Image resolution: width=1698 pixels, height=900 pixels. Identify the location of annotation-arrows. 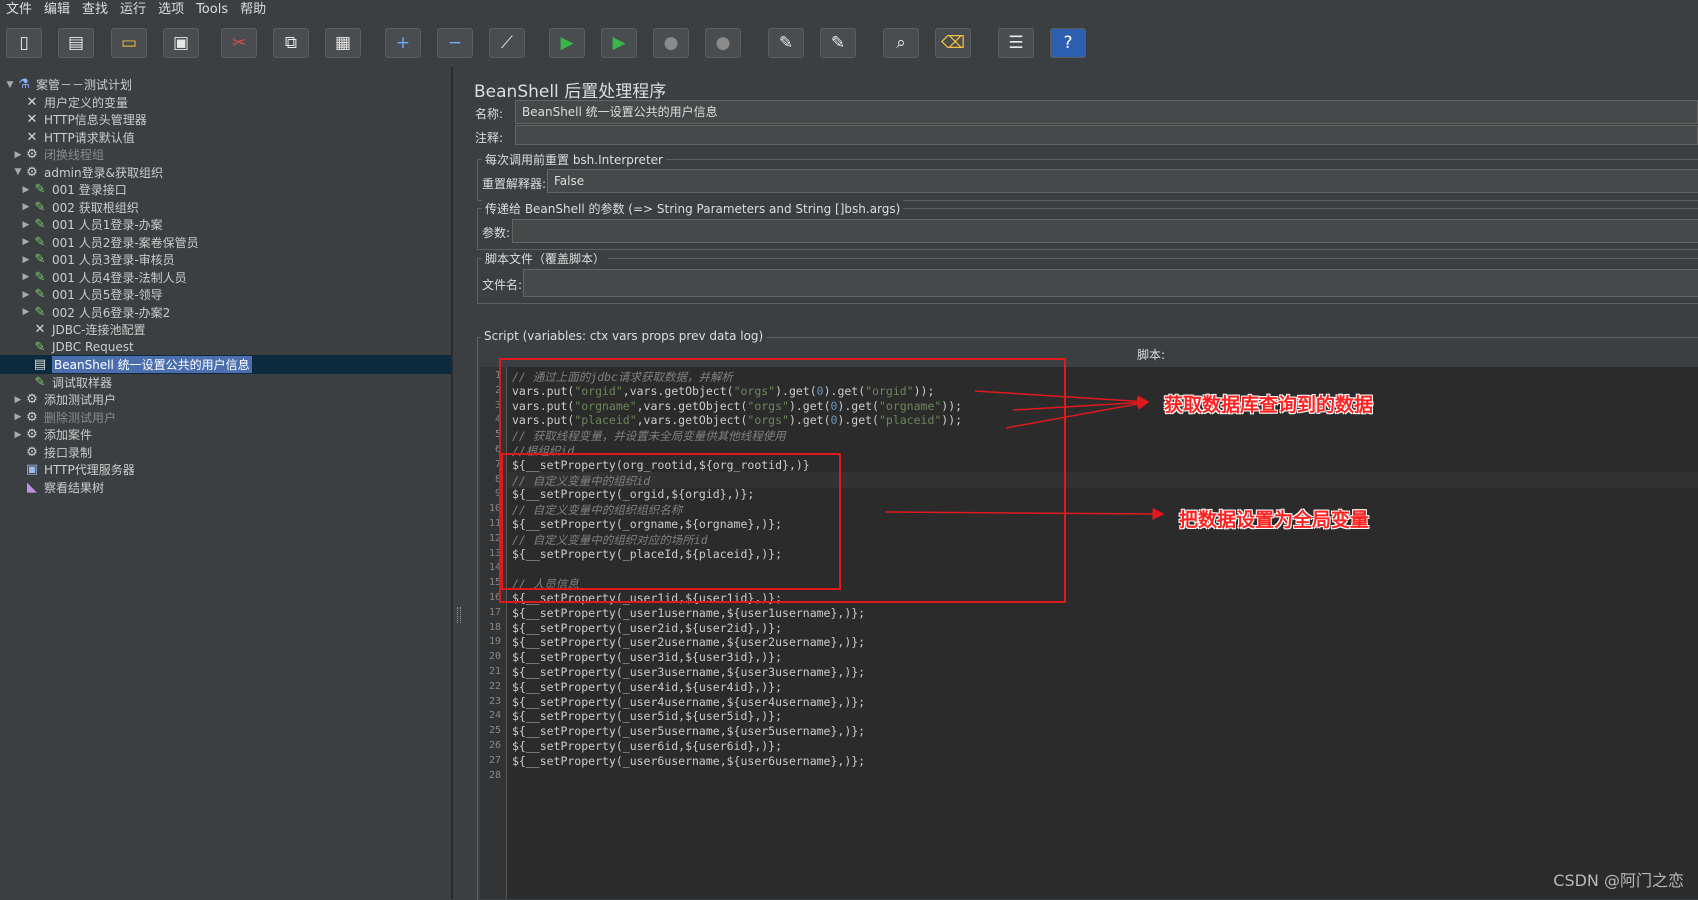
(1024, 455).